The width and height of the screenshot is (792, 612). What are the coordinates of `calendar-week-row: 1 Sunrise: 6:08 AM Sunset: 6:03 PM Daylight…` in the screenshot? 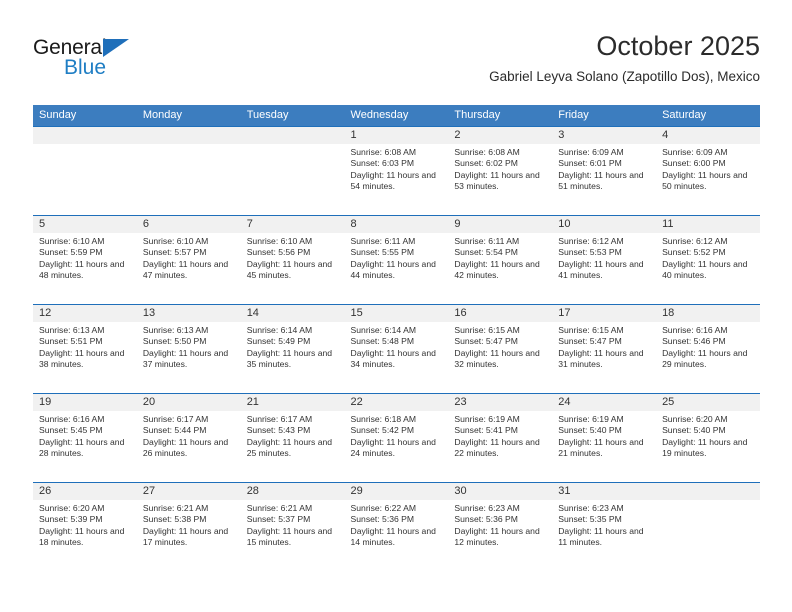 It's located at (396, 171).